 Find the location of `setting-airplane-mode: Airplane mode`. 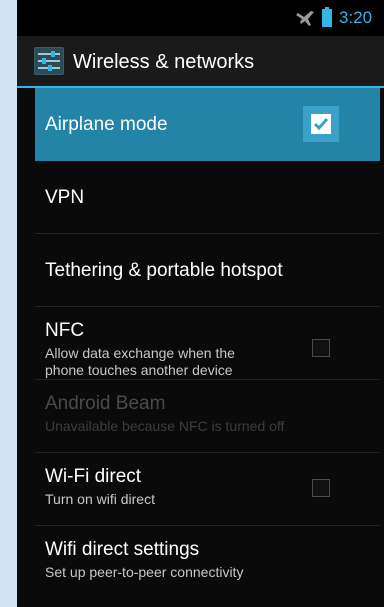

setting-airplane-mode: Airplane mode is located at coordinates (207, 124).